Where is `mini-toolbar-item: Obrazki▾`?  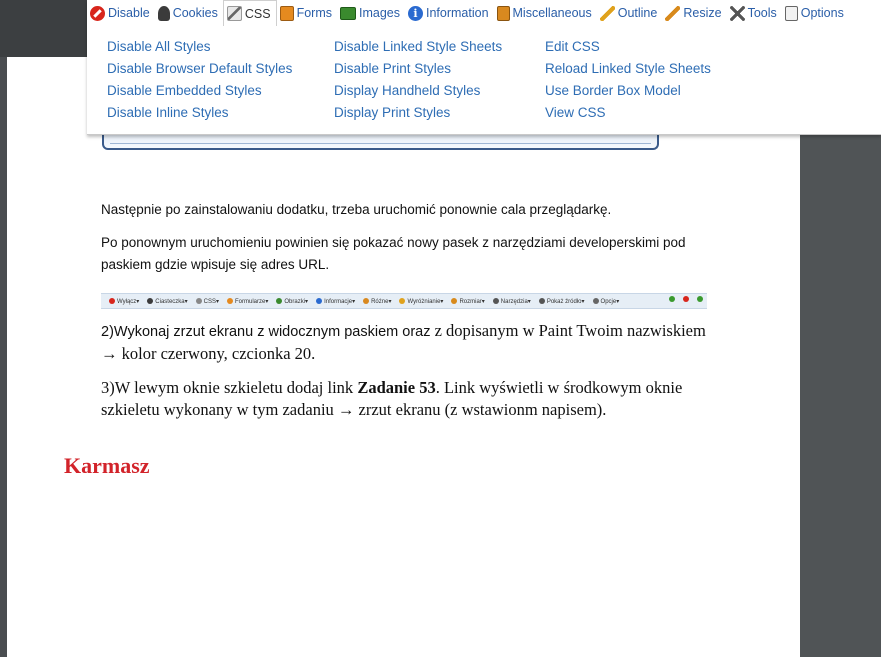
mini-toolbar-item: Obrazki▾ is located at coordinates (290, 301).